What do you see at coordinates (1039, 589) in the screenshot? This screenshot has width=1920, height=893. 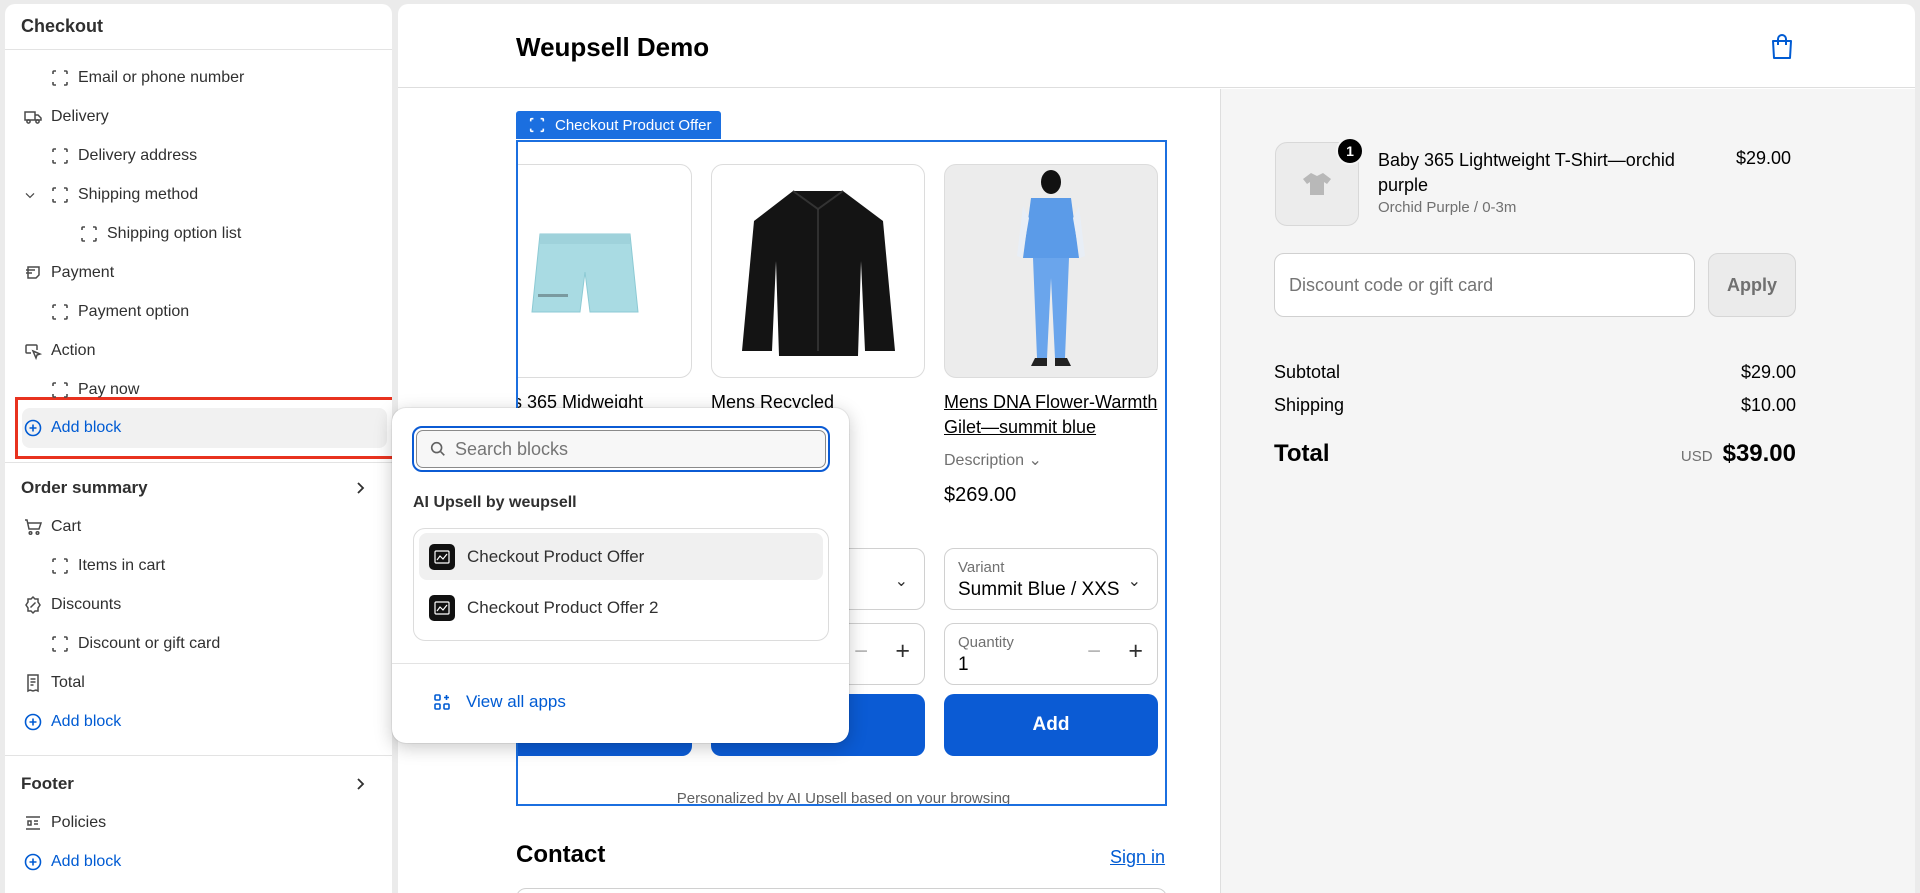 I see `variant-value: Summit Blue / XXS` at bounding box center [1039, 589].